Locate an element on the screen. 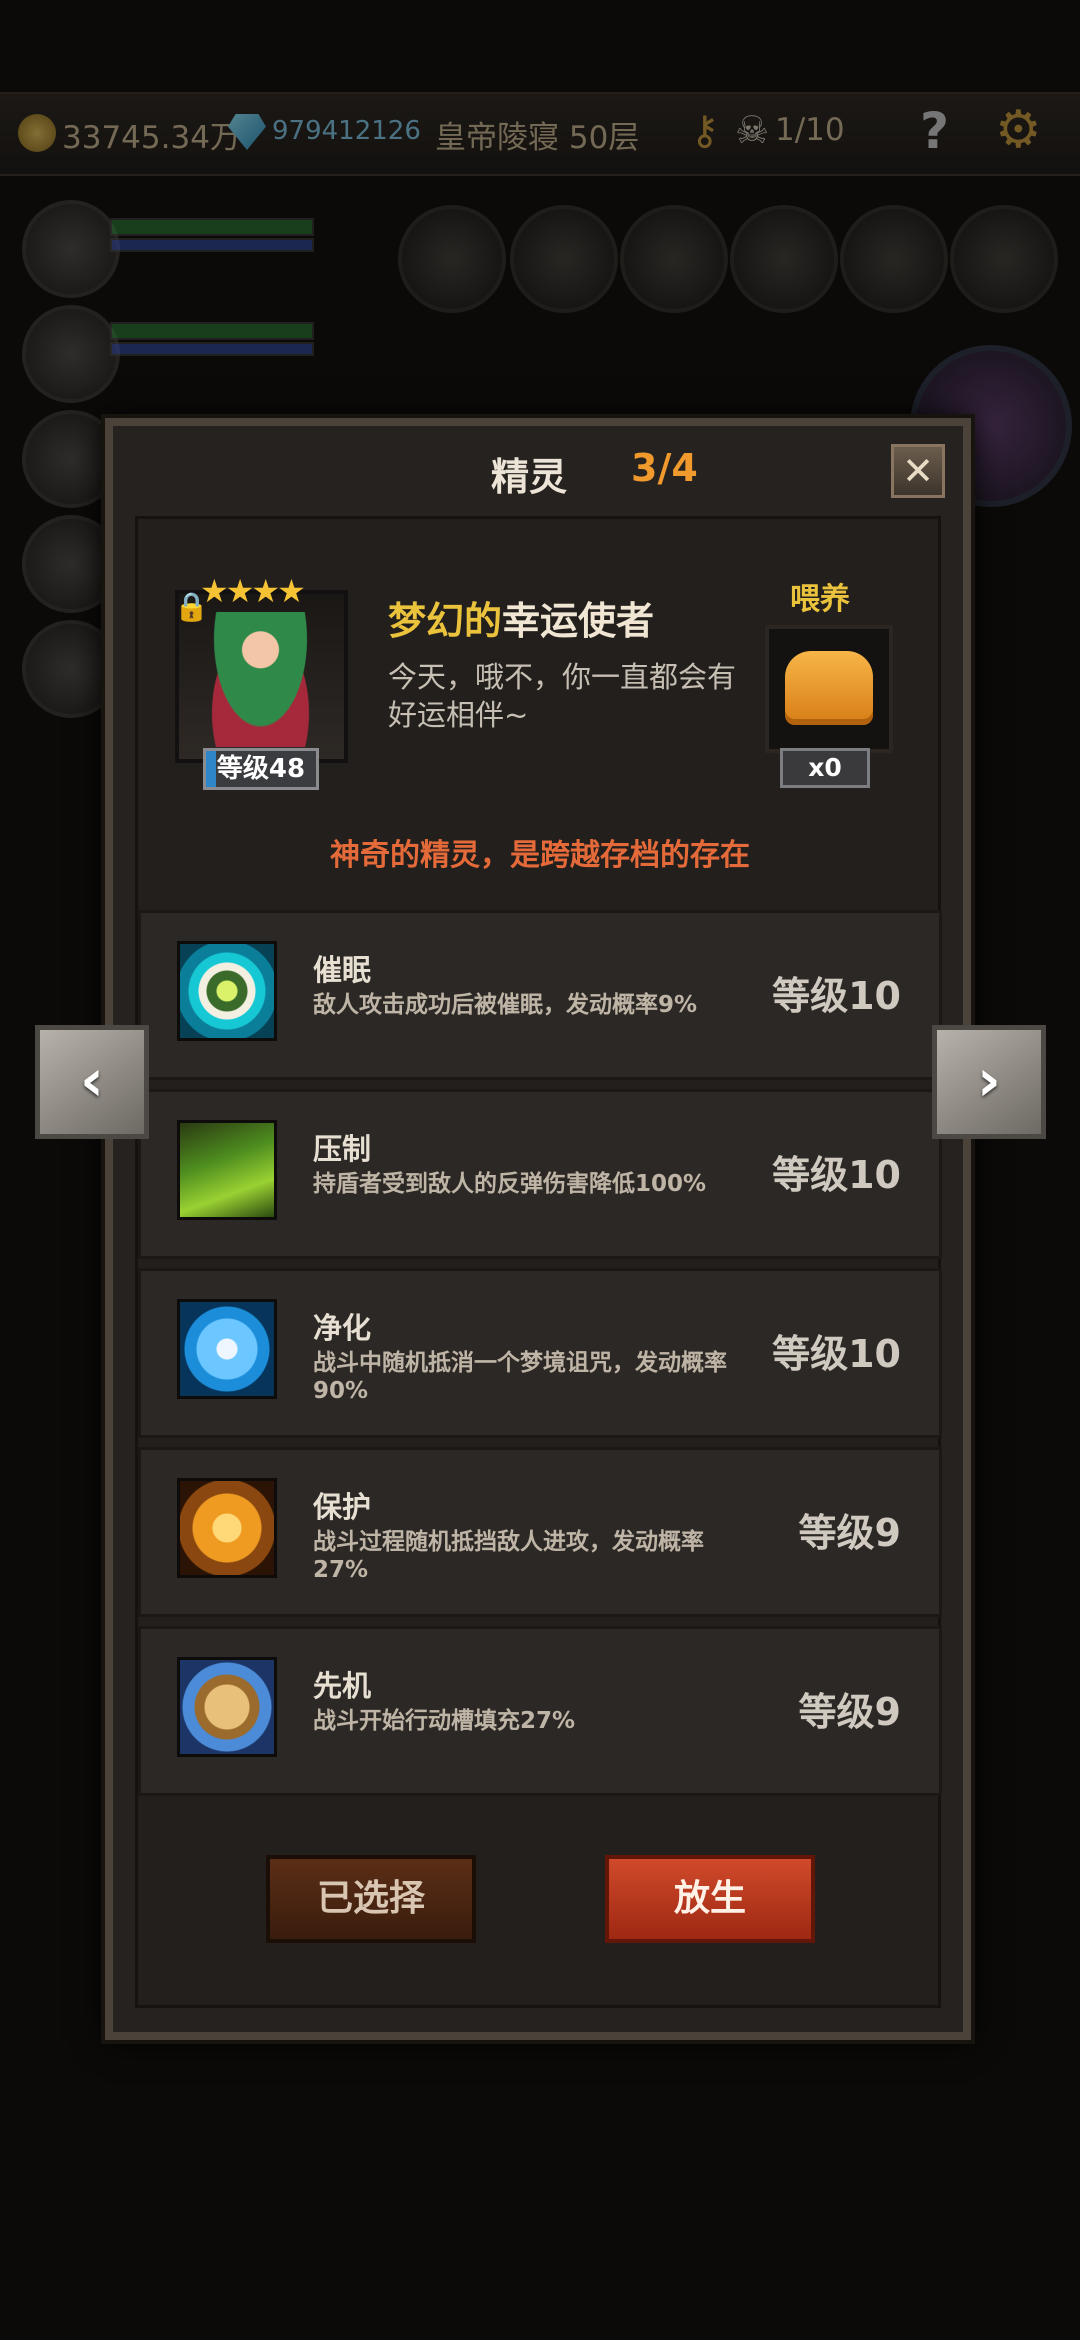  star-rating: ★★★★ is located at coordinates (253, 591).